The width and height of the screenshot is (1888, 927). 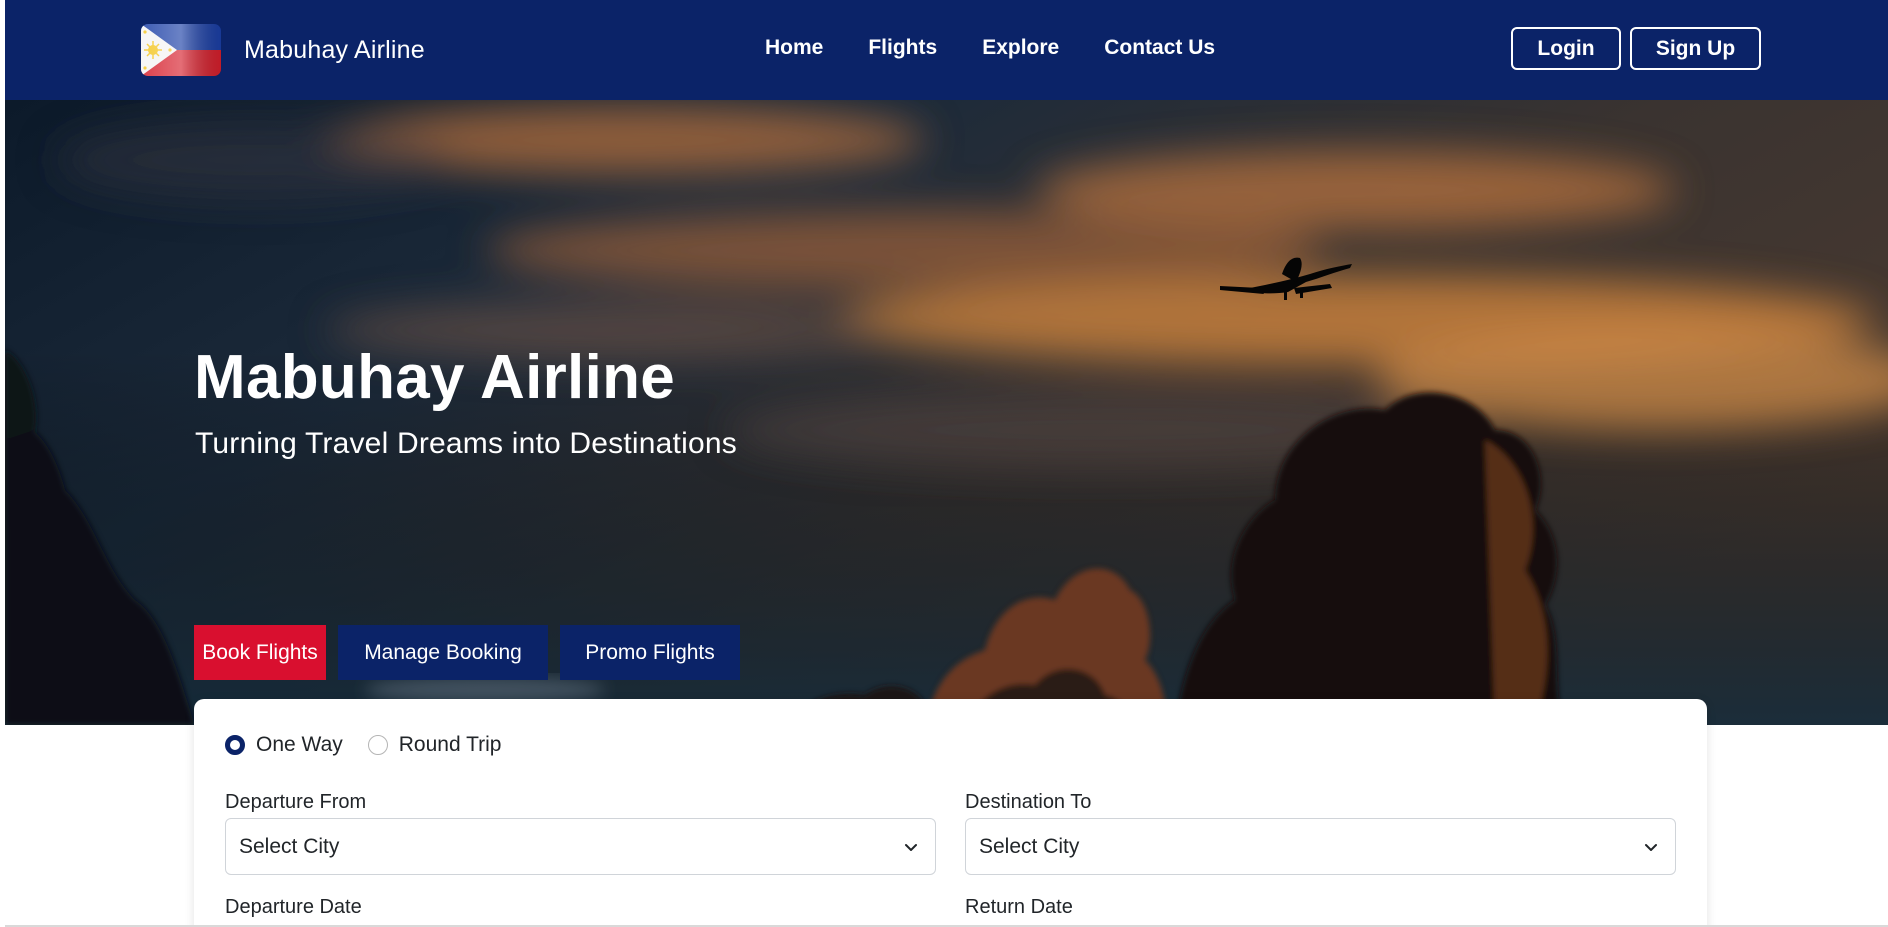 I want to click on nav-links: Home Flights Explore Contact Us, so click(x=990, y=48).